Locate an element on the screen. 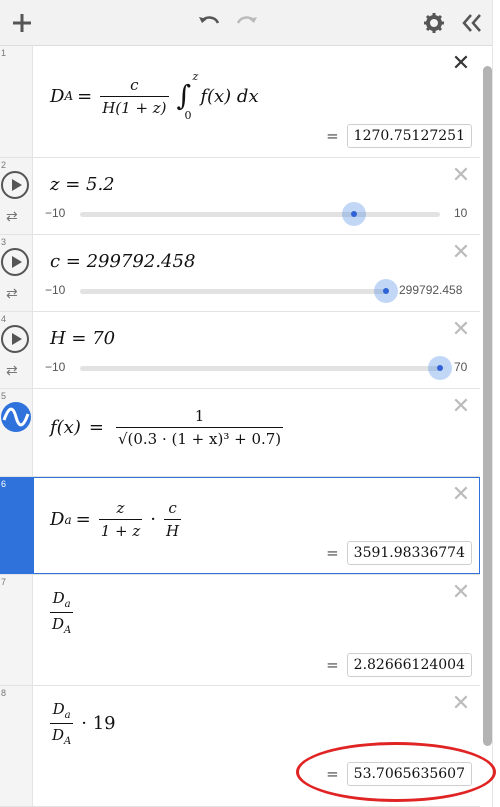 This screenshot has height=807, width=500. add-icon is located at coordinates (22, 23).